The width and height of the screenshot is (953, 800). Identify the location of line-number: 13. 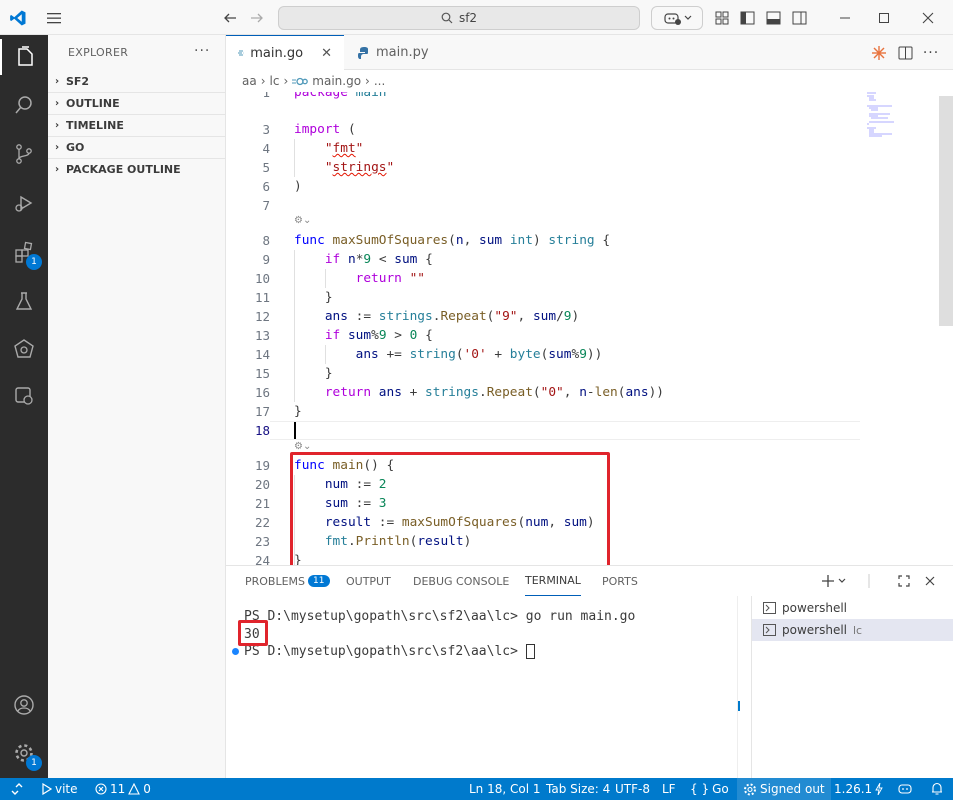
(262, 335).